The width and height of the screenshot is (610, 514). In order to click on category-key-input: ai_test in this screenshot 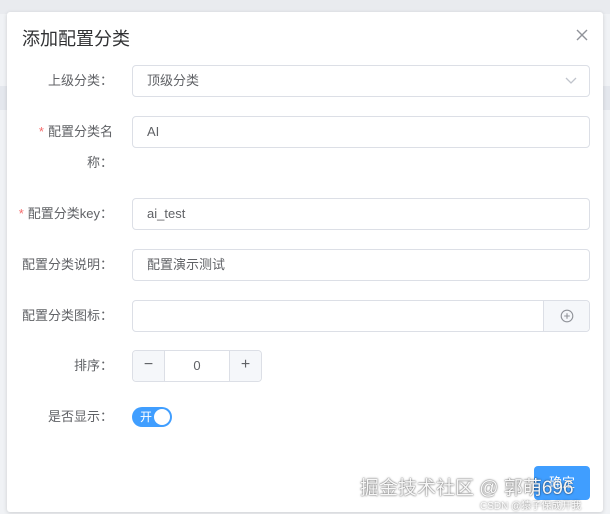, I will do `click(361, 214)`.